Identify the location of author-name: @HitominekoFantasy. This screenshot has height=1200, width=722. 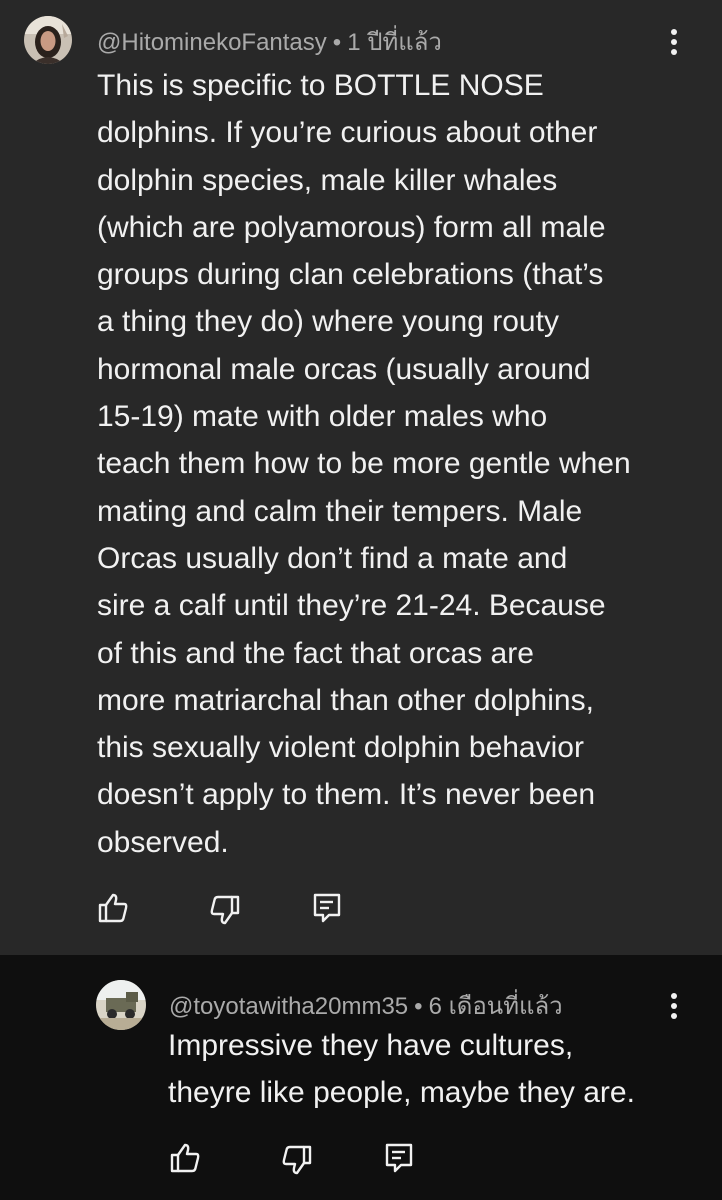
(212, 42).